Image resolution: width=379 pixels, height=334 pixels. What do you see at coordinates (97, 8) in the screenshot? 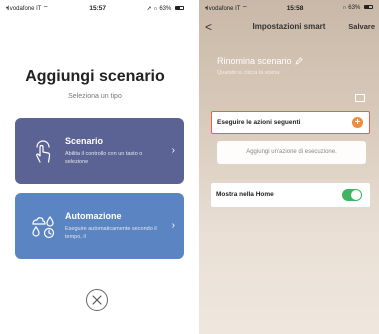
I see `clock: 15:57` at bounding box center [97, 8].